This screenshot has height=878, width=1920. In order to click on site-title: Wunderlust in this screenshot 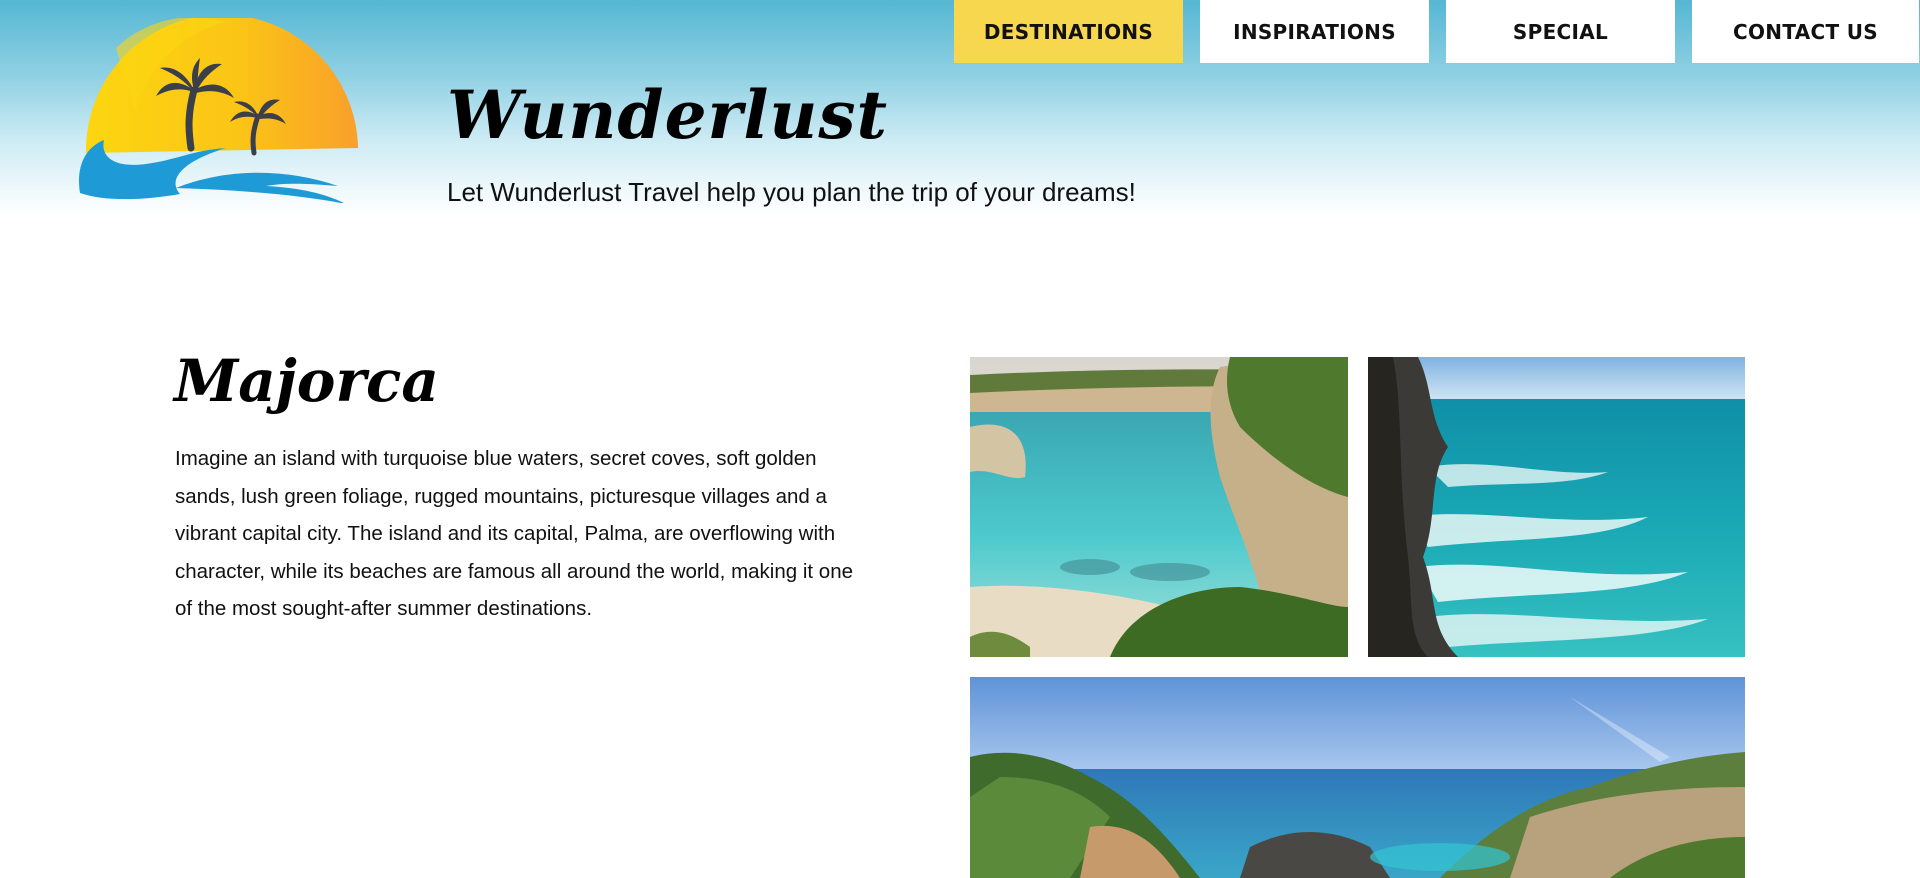, I will do `click(668, 115)`.